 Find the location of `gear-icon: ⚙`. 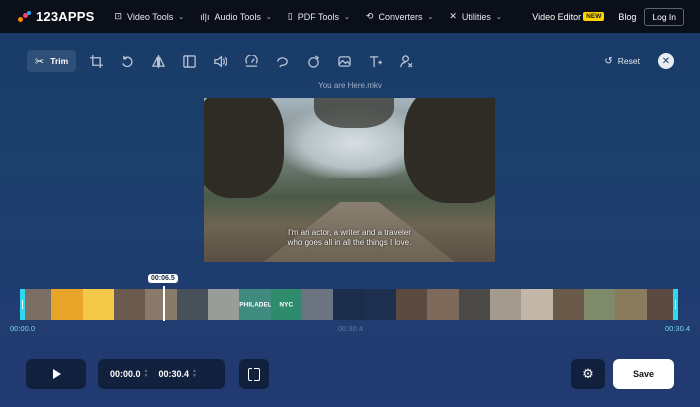

gear-icon: ⚙ is located at coordinates (588, 373).